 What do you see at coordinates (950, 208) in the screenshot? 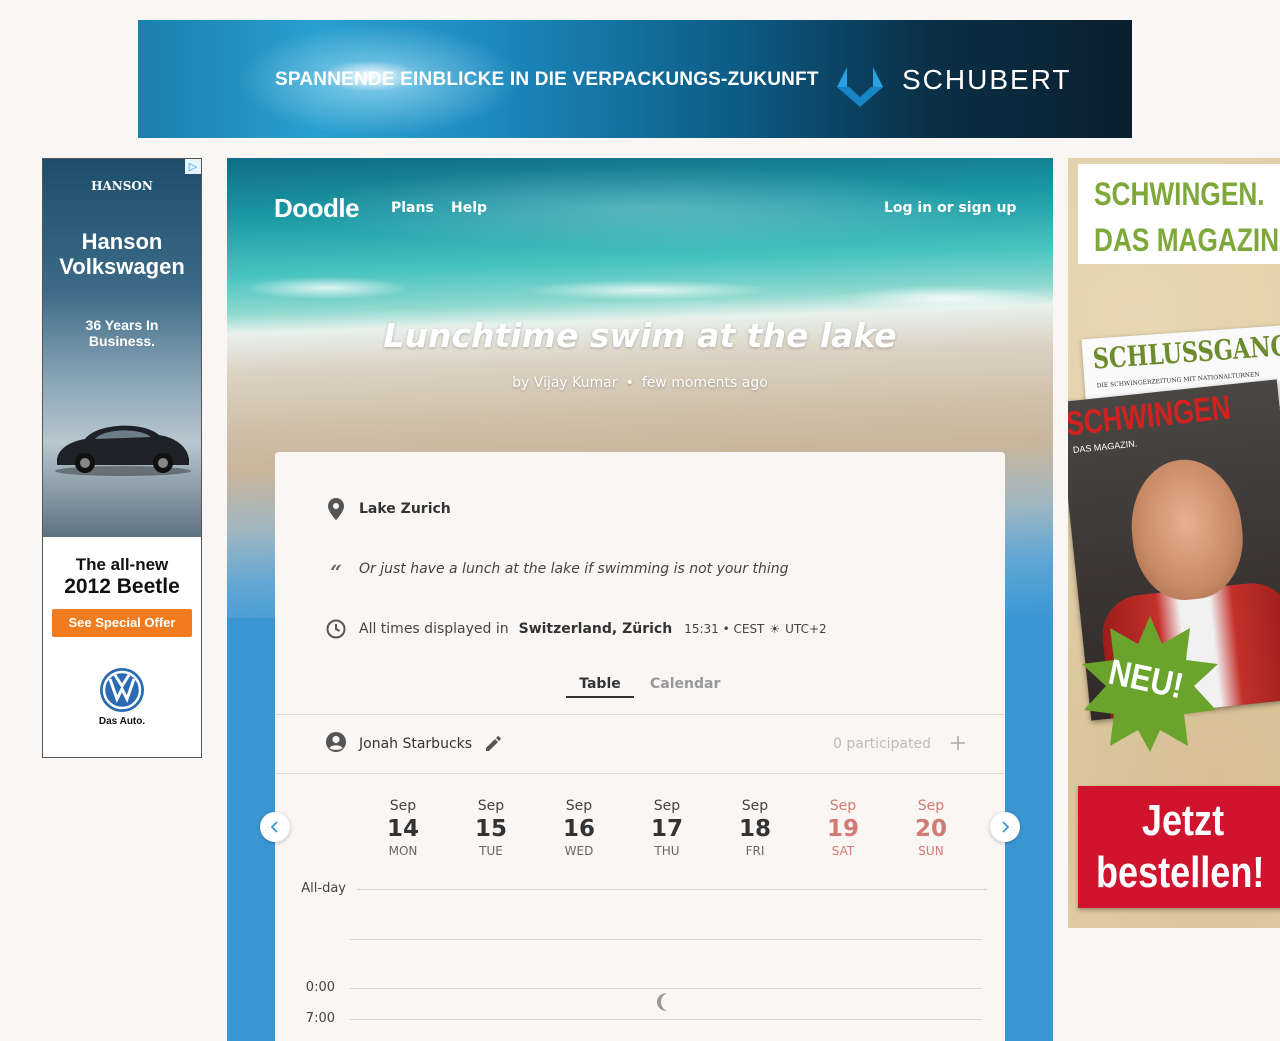
I see `login-signup-link: Log in or sign up` at bounding box center [950, 208].